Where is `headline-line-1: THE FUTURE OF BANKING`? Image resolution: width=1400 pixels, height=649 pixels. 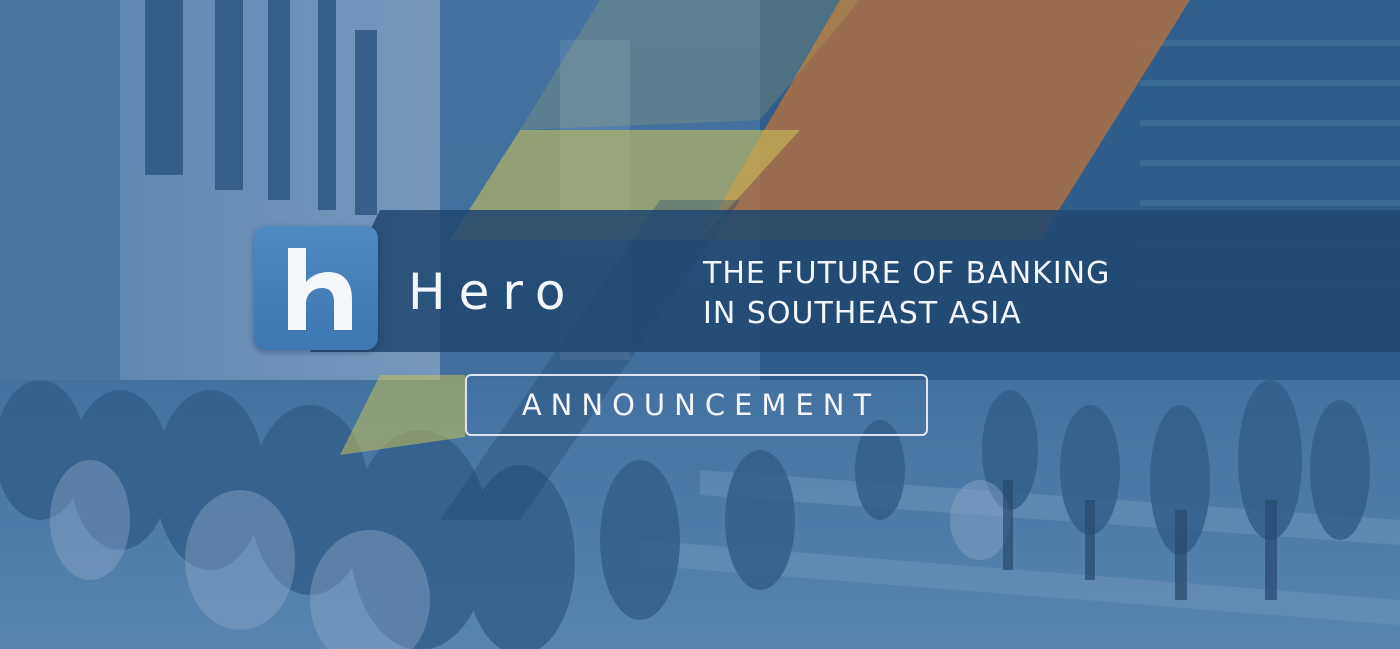
headline-line-1: THE FUTURE OF BANKING is located at coordinates (907, 273).